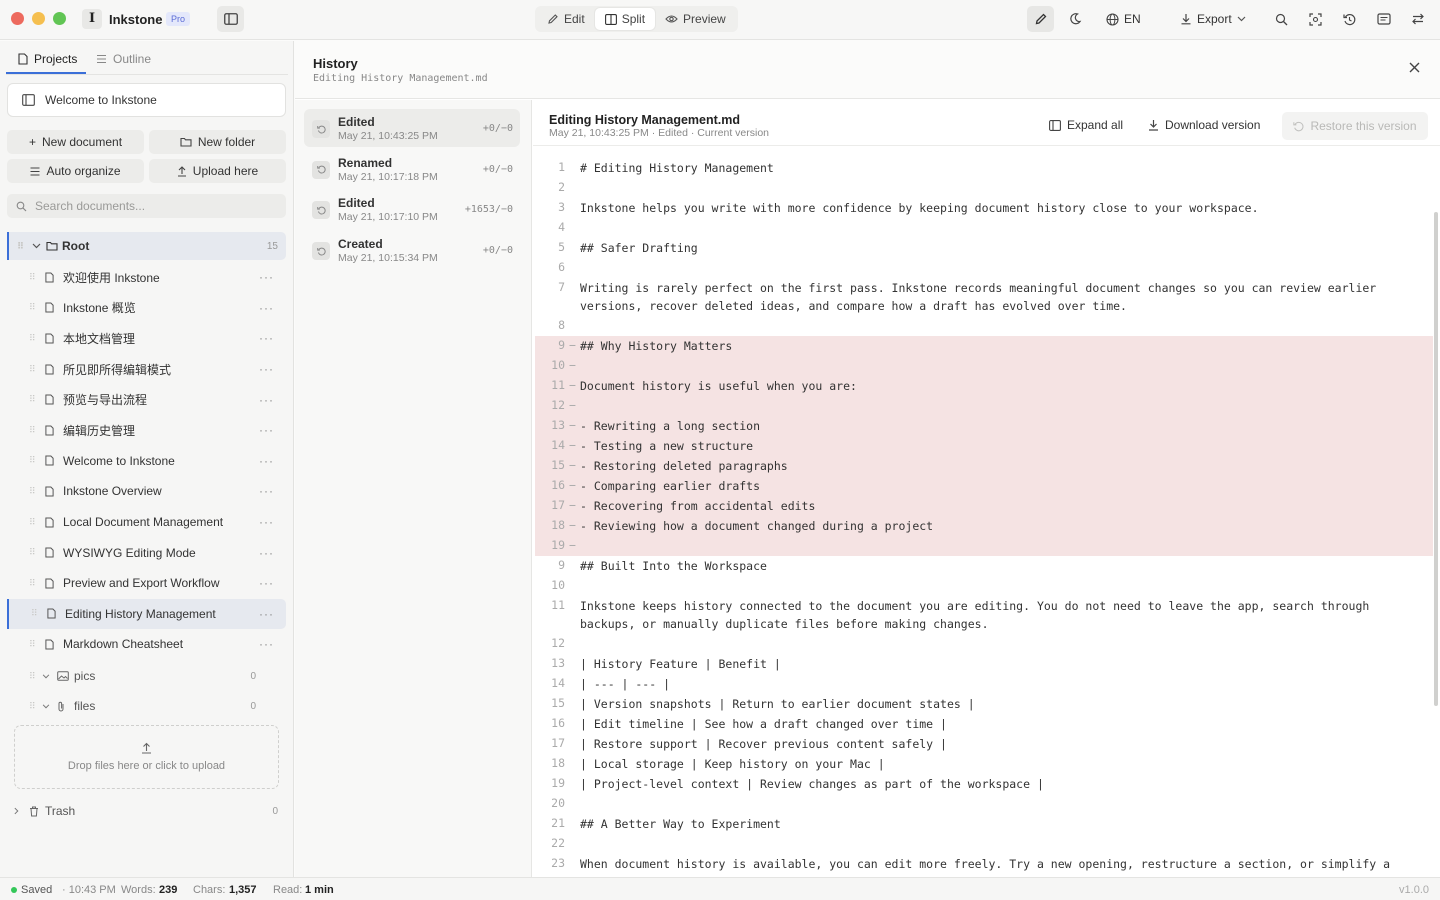 Image resolution: width=1440 pixels, height=900 pixels. Describe the element at coordinates (1074, 19) in the screenshot. I see `theme-toggle-button` at that location.